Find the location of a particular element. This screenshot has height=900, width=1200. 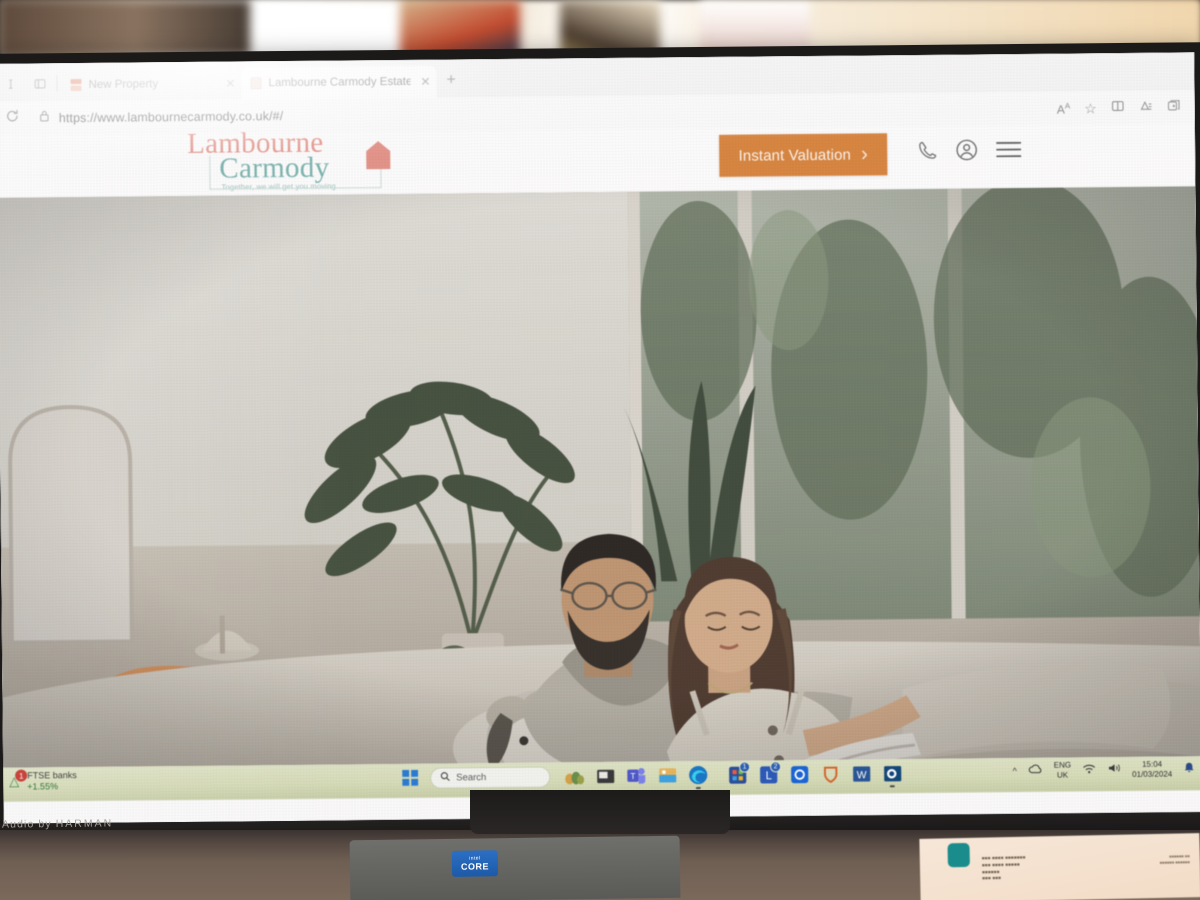

cloud-icon is located at coordinates (1035, 771).